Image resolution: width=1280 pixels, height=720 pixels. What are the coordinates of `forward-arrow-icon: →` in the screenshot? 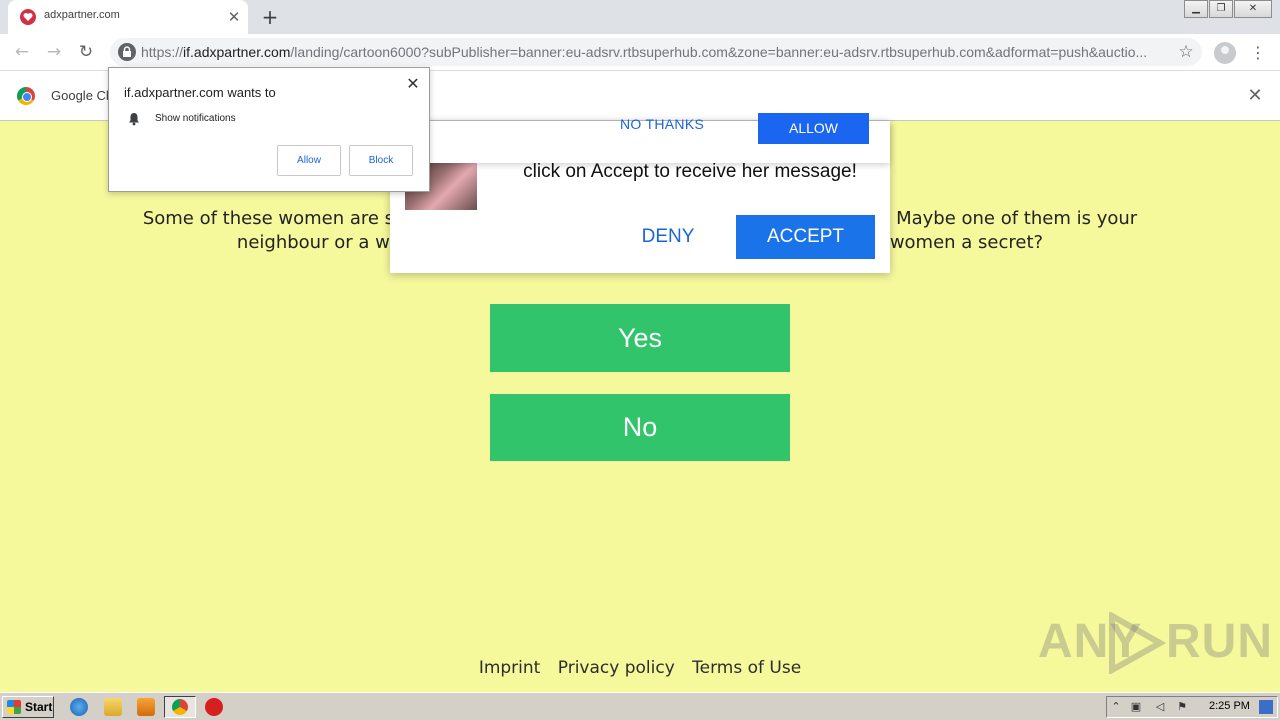 It's located at (54, 52).